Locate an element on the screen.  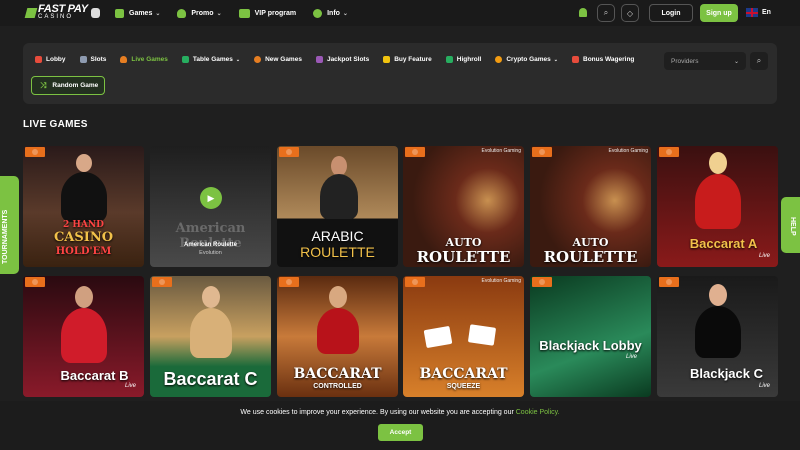
category-label: Buy Feature is located at coordinates (413, 59).